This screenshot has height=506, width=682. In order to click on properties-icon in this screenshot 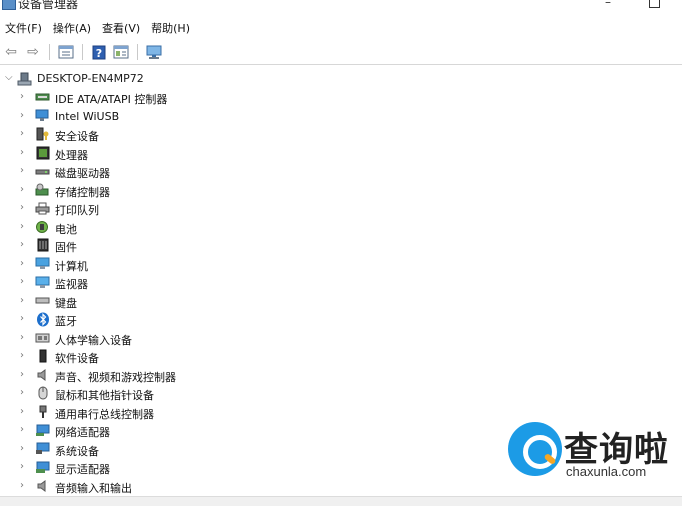, I will do `click(66, 52)`.